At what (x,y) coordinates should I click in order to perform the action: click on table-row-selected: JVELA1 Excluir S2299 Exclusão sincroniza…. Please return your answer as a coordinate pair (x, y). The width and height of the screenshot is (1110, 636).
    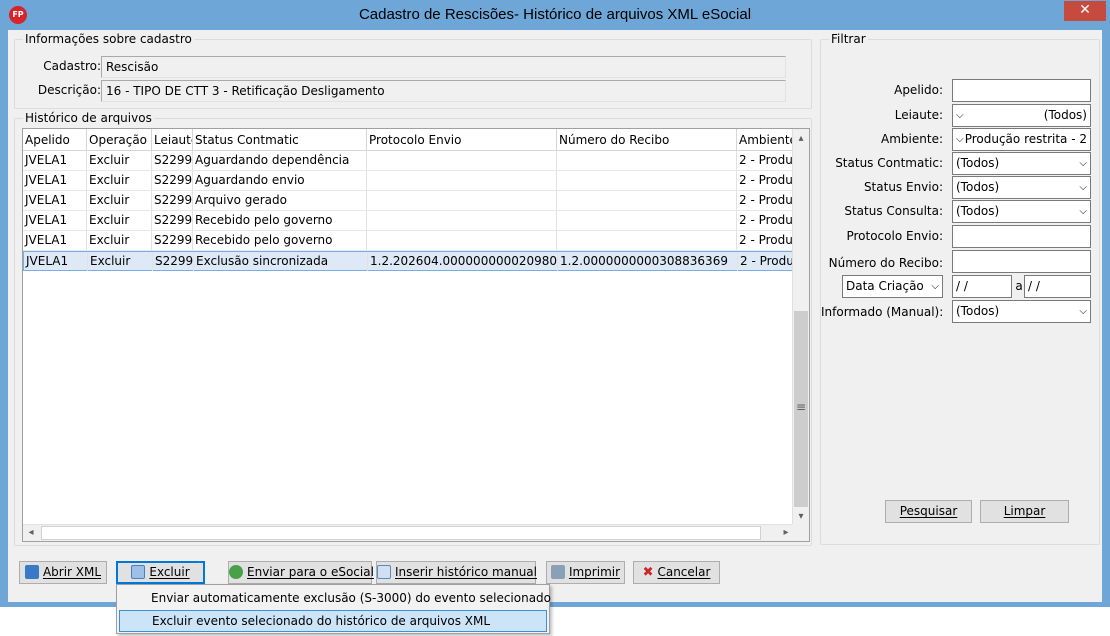
    Looking at the image, I should click on (409, 261).